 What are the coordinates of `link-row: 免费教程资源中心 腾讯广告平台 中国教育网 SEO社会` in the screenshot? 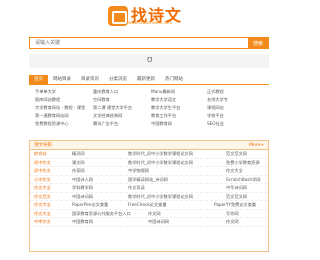 It's located at (151, 124).